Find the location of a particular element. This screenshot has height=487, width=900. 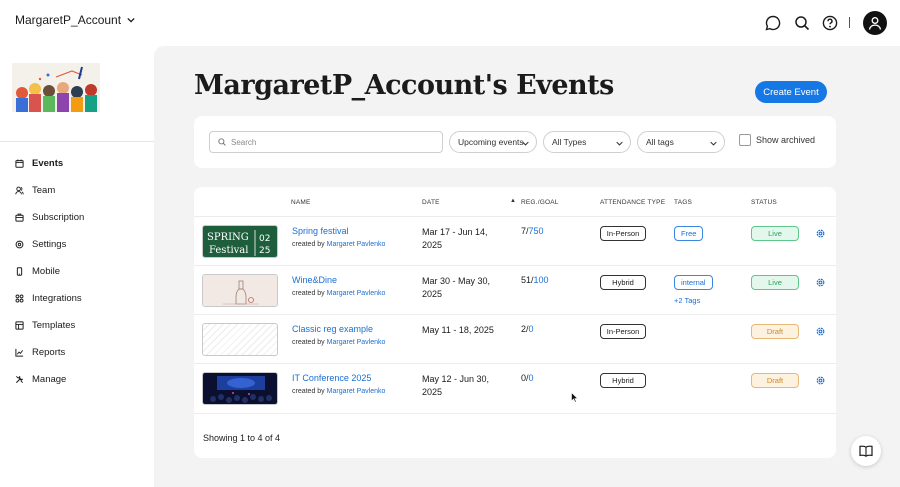

column-header-reg-goal: REG./GOAL is located at coordinates (540, 202).